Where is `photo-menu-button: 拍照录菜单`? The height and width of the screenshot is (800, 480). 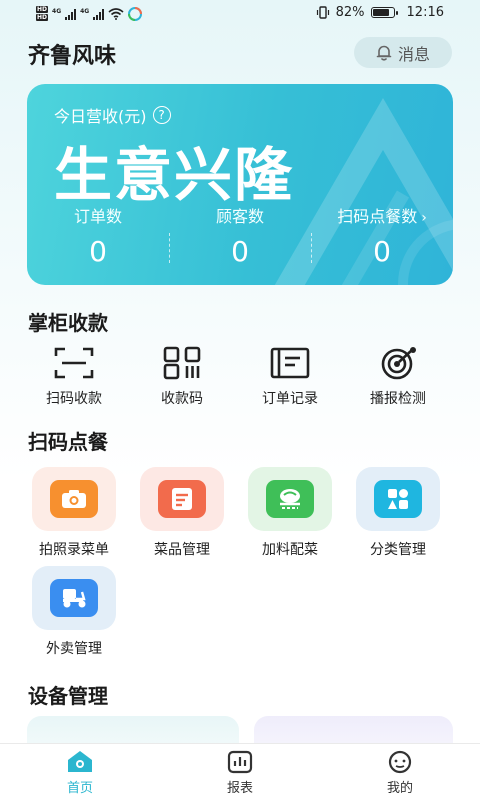 photo-menu-button: 拍照录菜单 is located at coordinates (74, 513).